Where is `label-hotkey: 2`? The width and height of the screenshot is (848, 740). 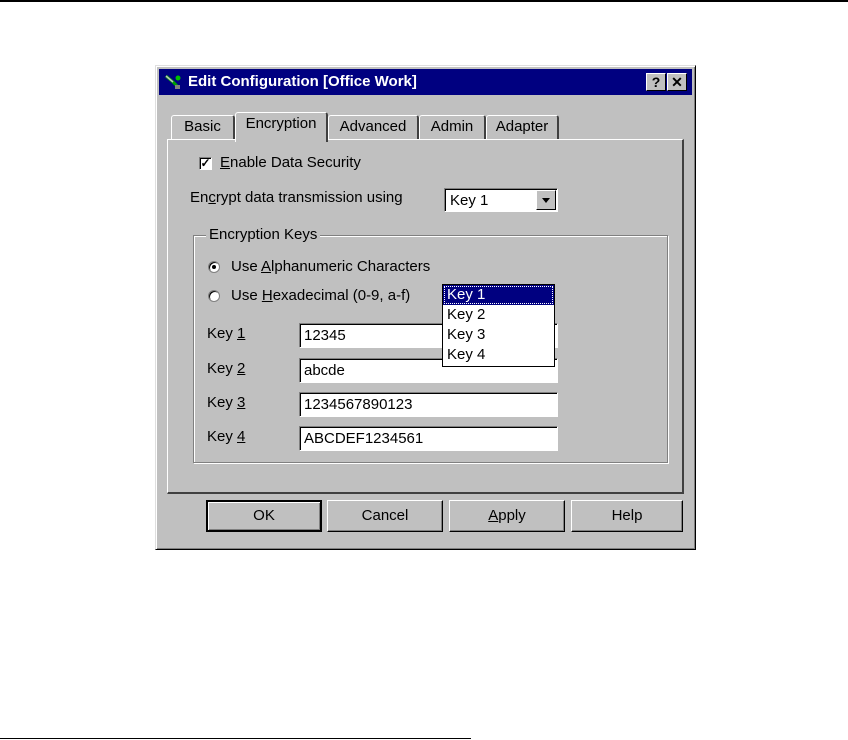
label-hotkey: 2 is located at coordinates (241, 368).